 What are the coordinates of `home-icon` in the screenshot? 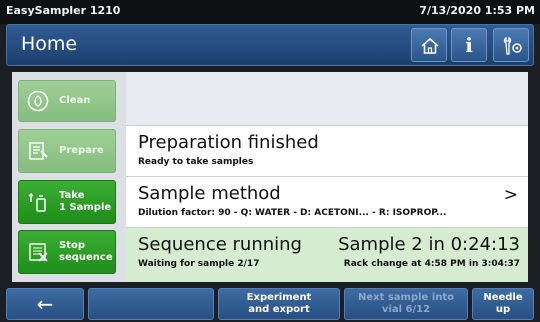 It's located at (430, 45).